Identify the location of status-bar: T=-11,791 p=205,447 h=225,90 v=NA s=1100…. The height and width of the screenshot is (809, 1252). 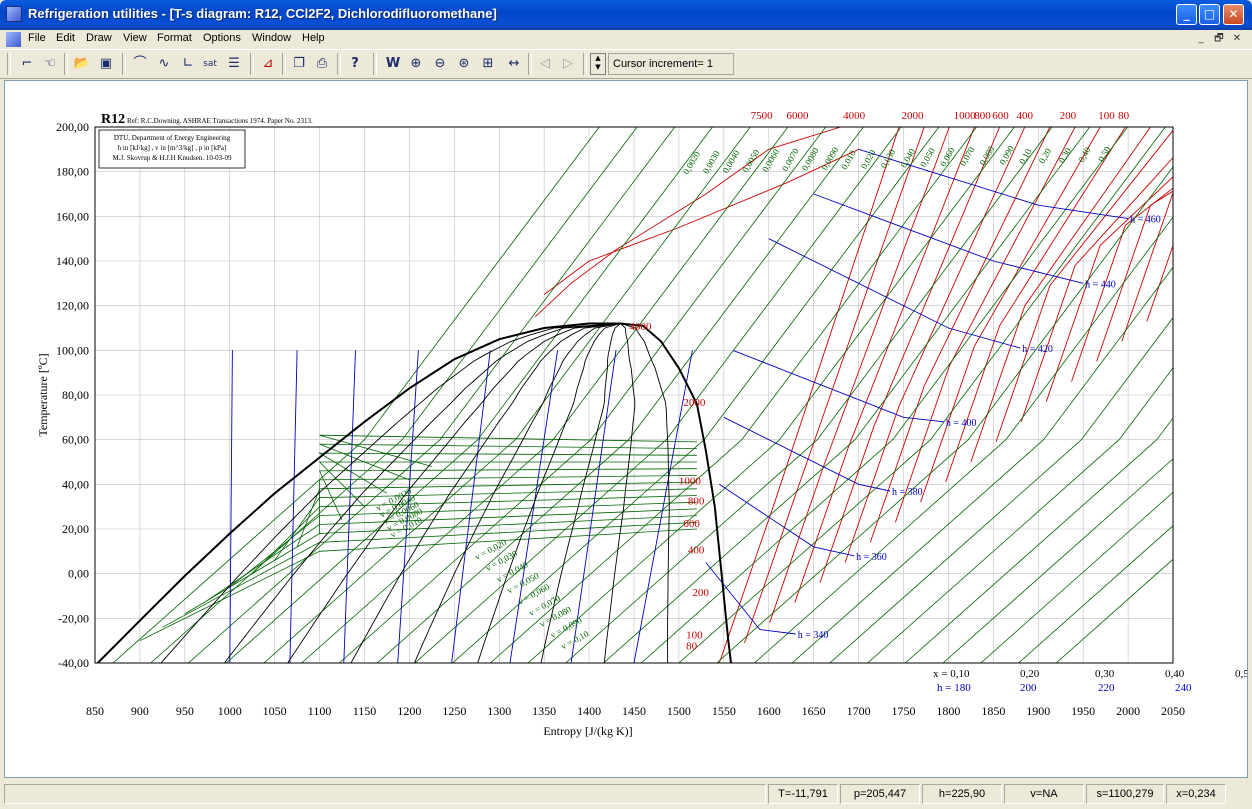
(626, 794).